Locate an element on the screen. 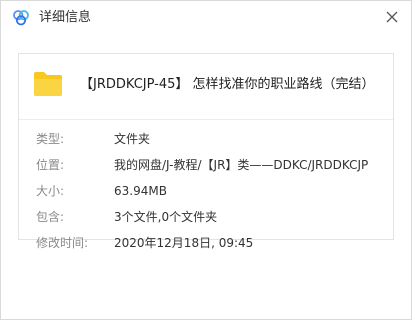 The height and width of the screenshot is (320, 412). cloud-icon is located at coordinates (21, 18).